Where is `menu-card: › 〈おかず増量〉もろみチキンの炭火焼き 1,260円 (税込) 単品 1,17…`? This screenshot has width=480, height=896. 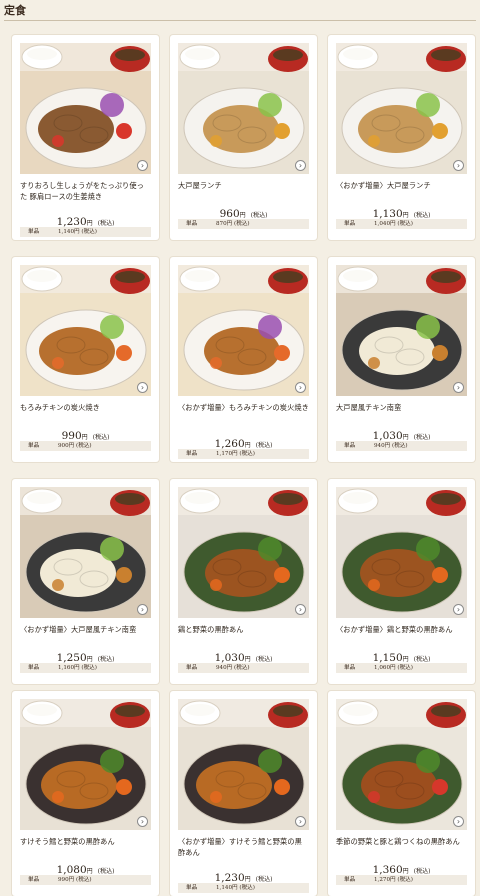 menu-card: › 〈おかず増量〉もろみチキンの炭火焼き 1,260円 (税込) 単品 1,17… is located at coordinates (243, 359).